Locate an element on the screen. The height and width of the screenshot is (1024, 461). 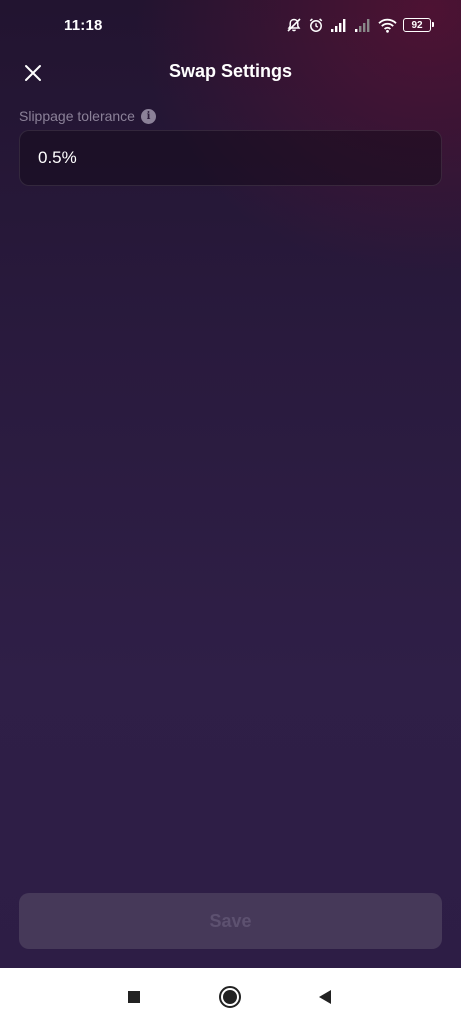
status-icons: 92 is located at coordinates (360, 25).